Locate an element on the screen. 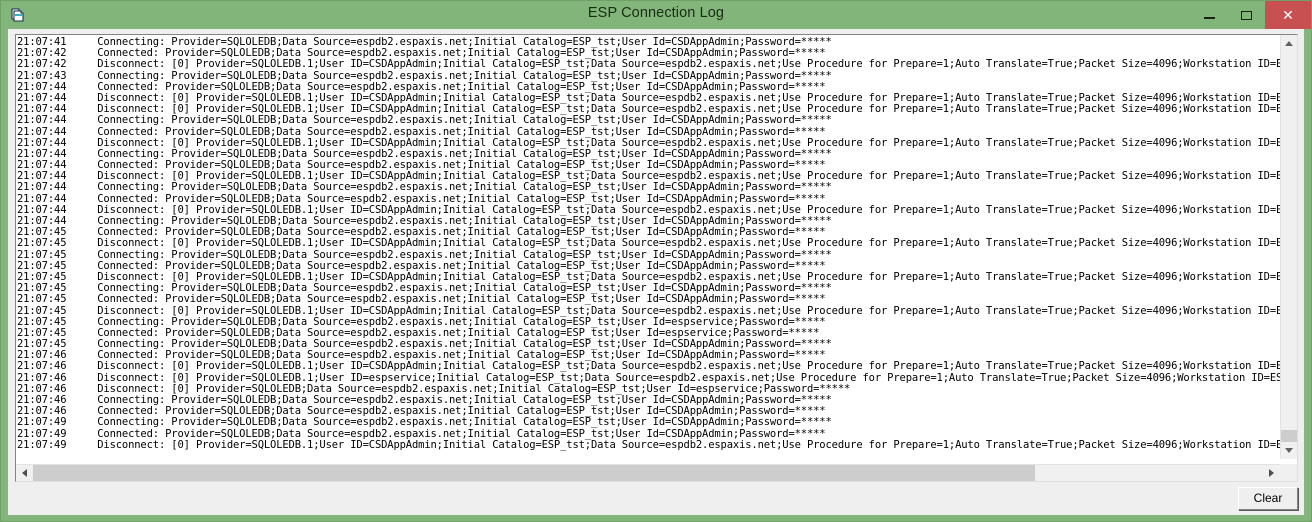 The width and height of the screenshot is (1312, 522). horizontal-scroll-track is located at coordinates (648, 473).